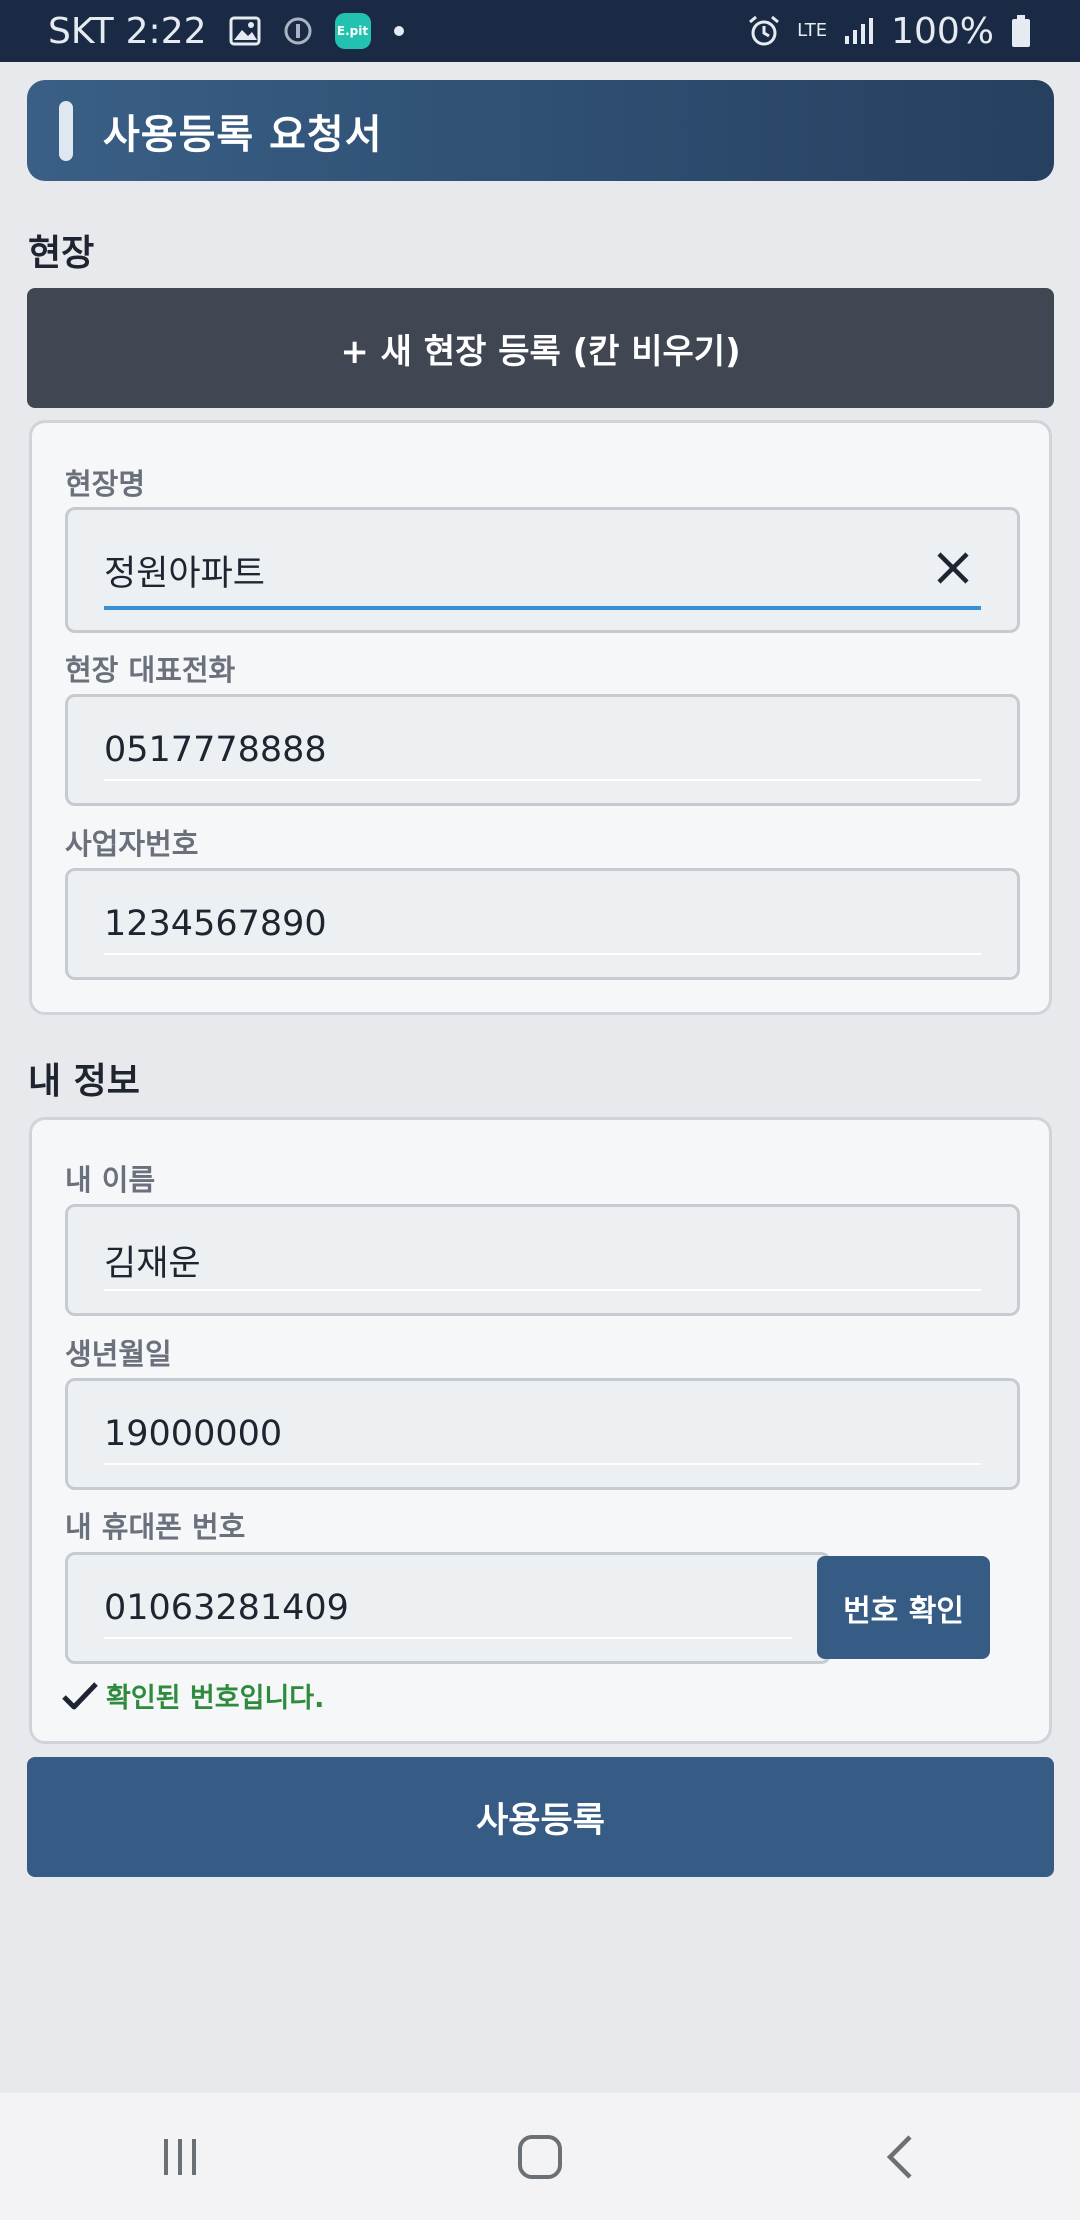 This screenshot has width=1080, height=2220. I want to click on gallery-icon, so click(245, 31).